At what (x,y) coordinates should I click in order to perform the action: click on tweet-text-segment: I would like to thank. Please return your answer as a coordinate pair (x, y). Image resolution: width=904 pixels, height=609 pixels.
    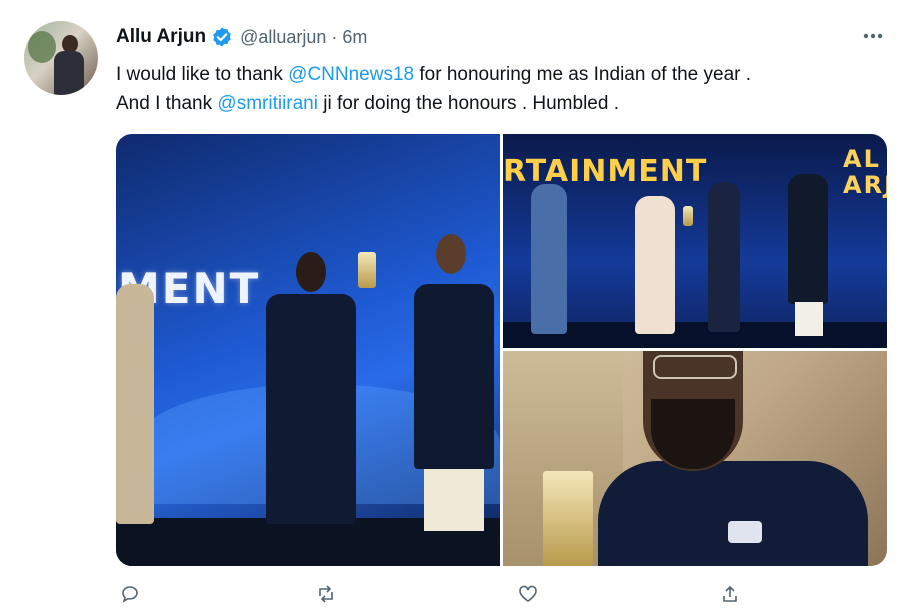
    Looking at the image, I should click on (202, 74).